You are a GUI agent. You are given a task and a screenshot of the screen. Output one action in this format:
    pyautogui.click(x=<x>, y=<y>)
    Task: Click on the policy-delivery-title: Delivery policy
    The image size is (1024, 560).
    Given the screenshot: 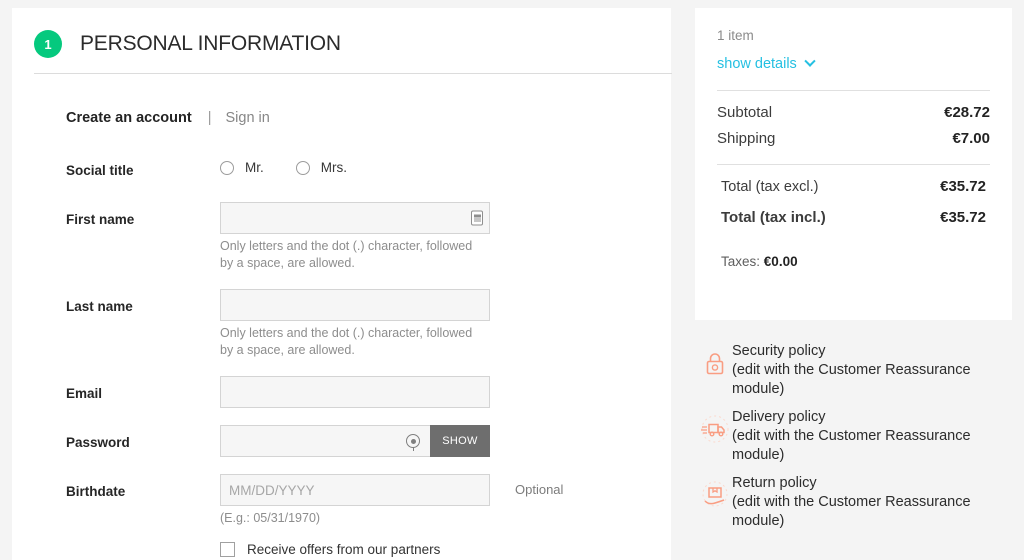 What is the action you would take?
    pyautogui.click(x=779, y=417)
    